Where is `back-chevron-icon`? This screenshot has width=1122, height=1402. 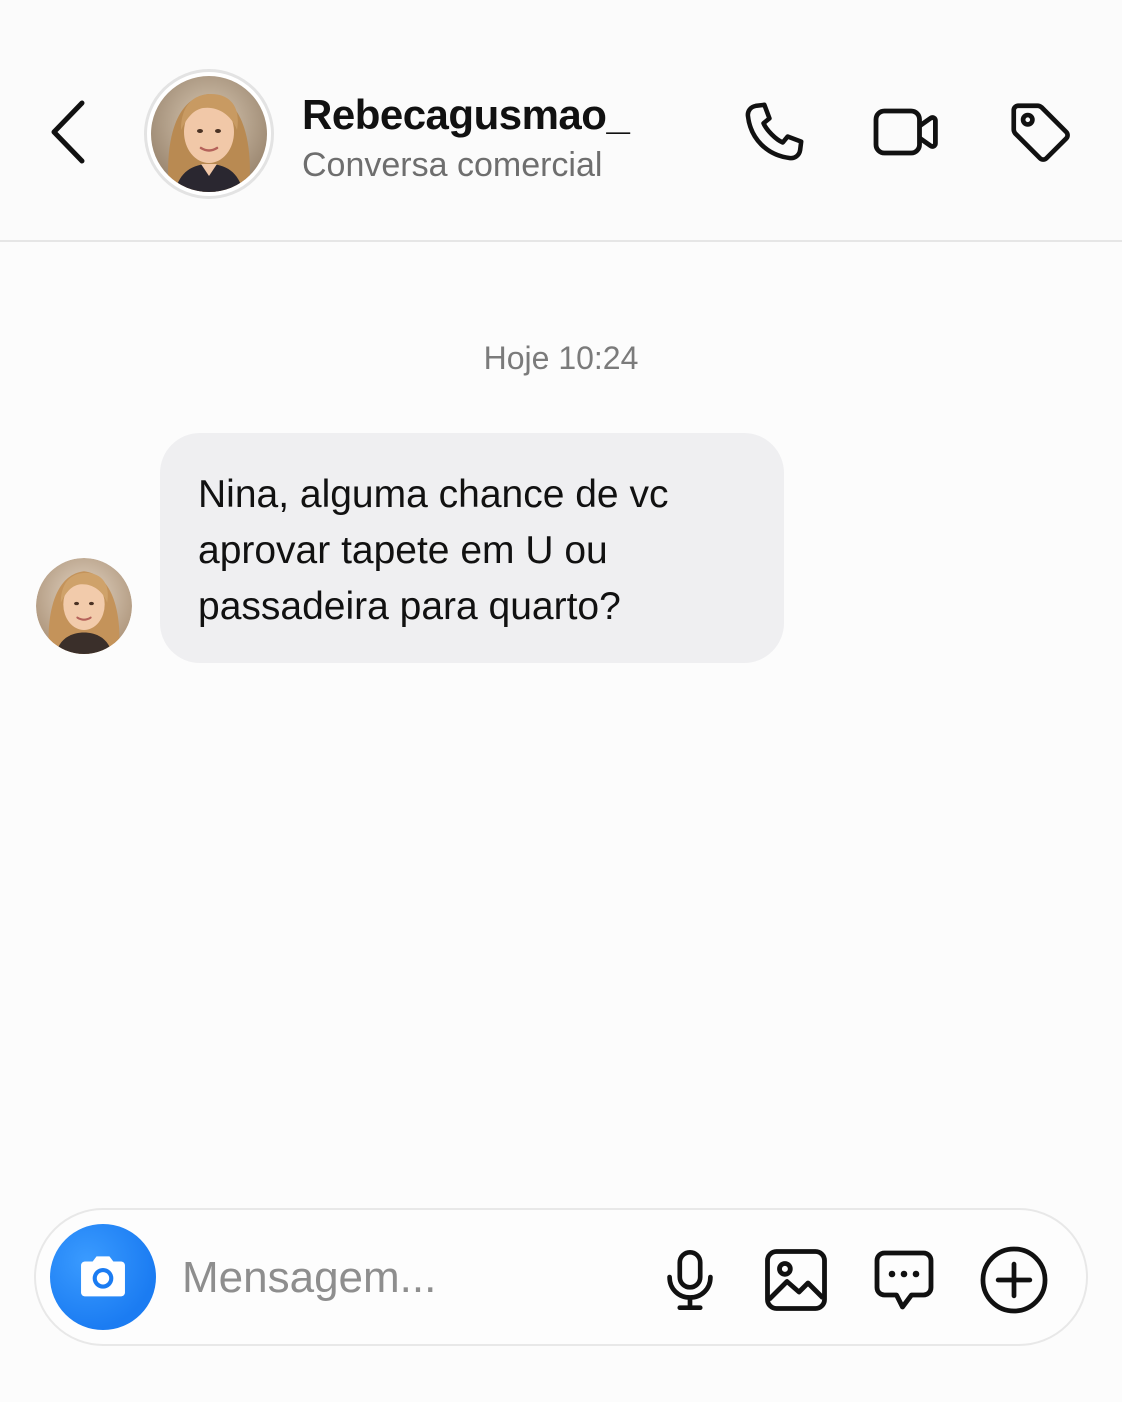 back-chevron-icon is located at coordinates (68, 132).